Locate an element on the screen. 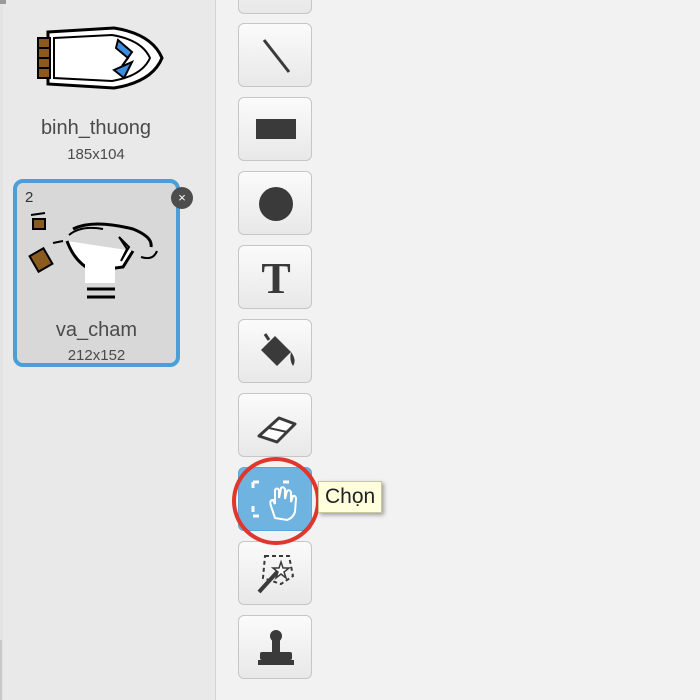 Image resolution: width=700 pixels, height=700 pixels. boat-costume-thumbnail is located at coordinates (100, 58).